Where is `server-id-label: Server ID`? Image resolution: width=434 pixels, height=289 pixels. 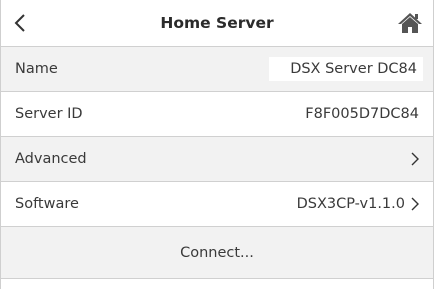 server-id-label: Server ID is located at coordinates (49, 114).